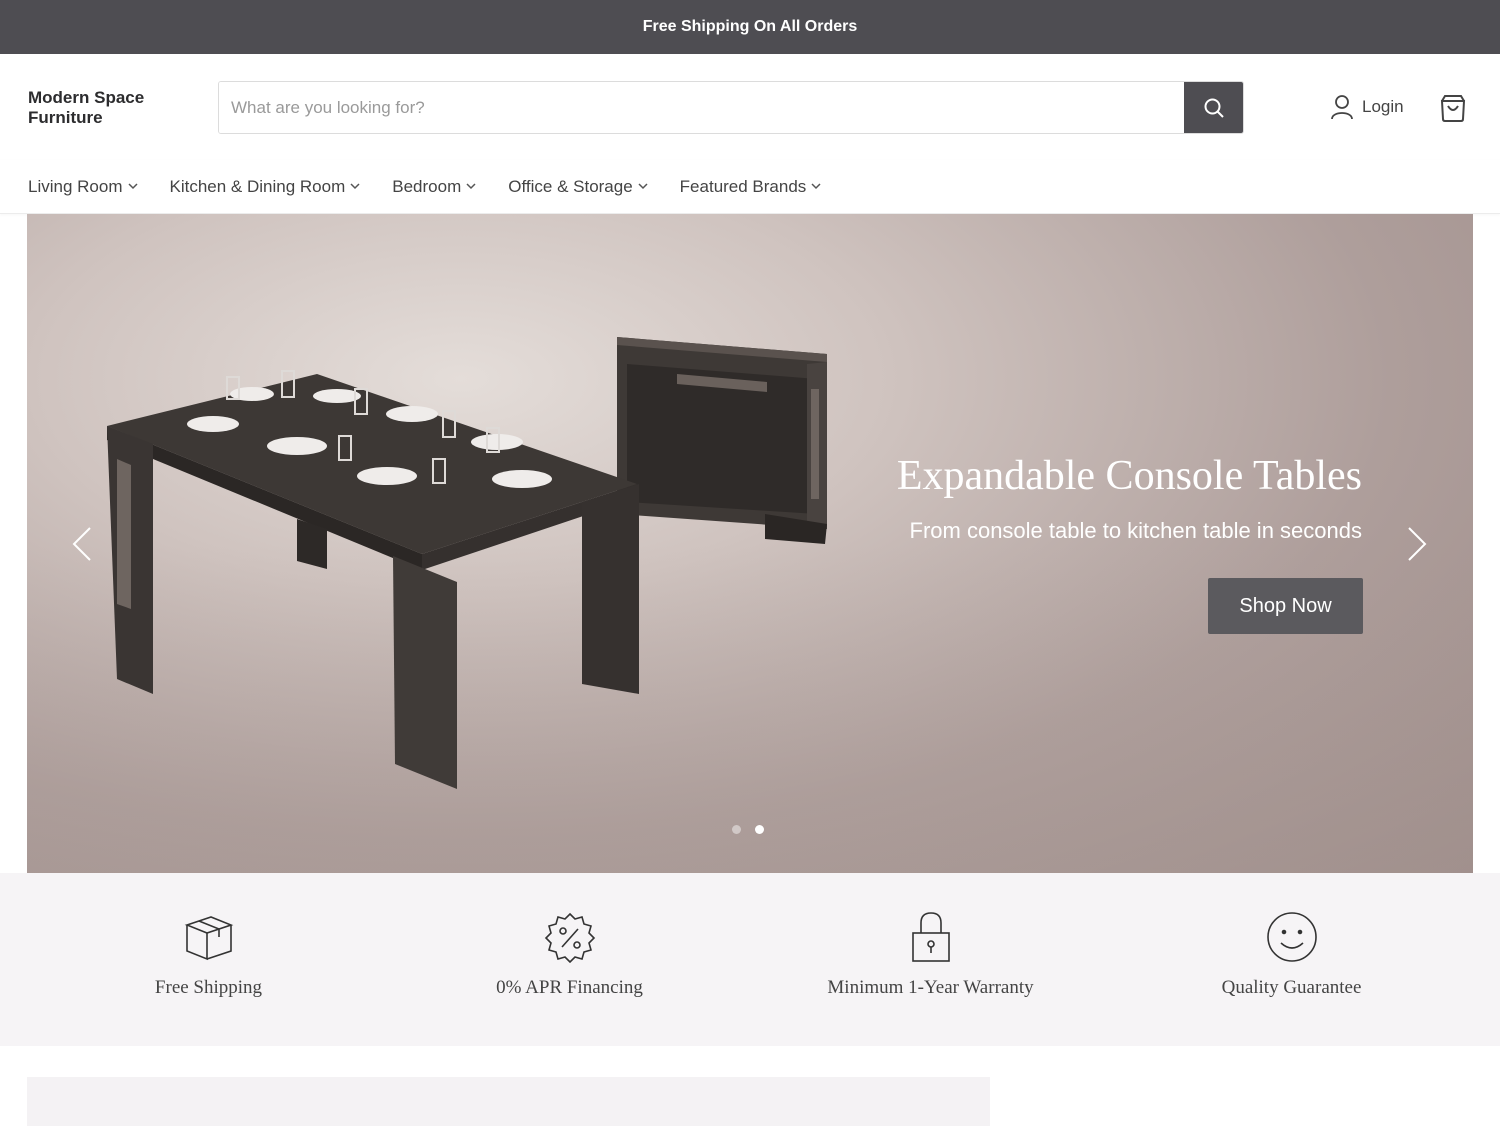  Describe the element at coordinates (743, 186) in the screenshot. I see `nav-label: Featured Brands` at that location.